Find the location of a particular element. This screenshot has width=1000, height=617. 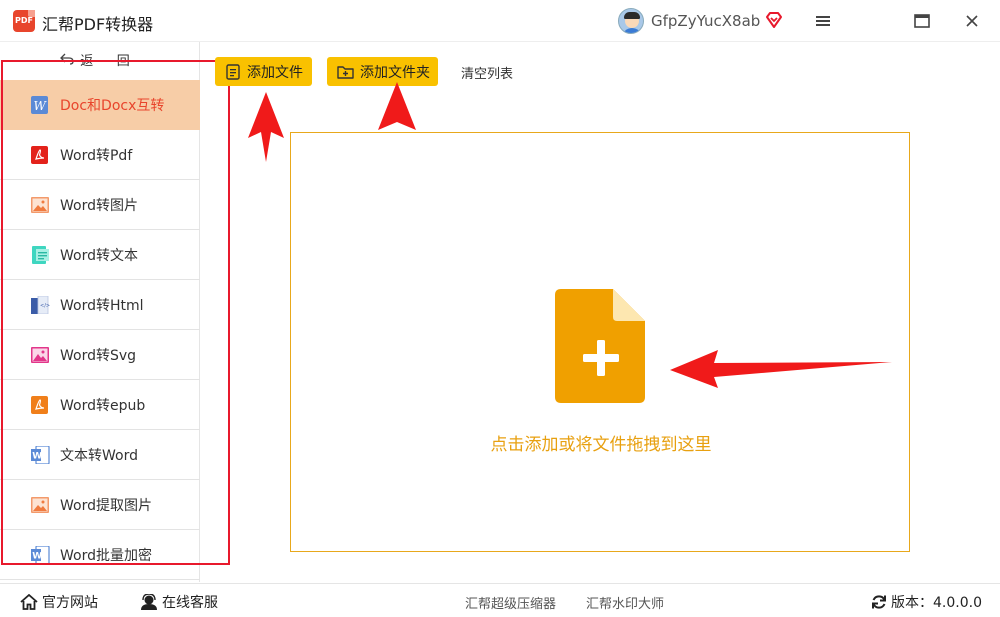

support-agent-icon is located at coordinates (149, 602).